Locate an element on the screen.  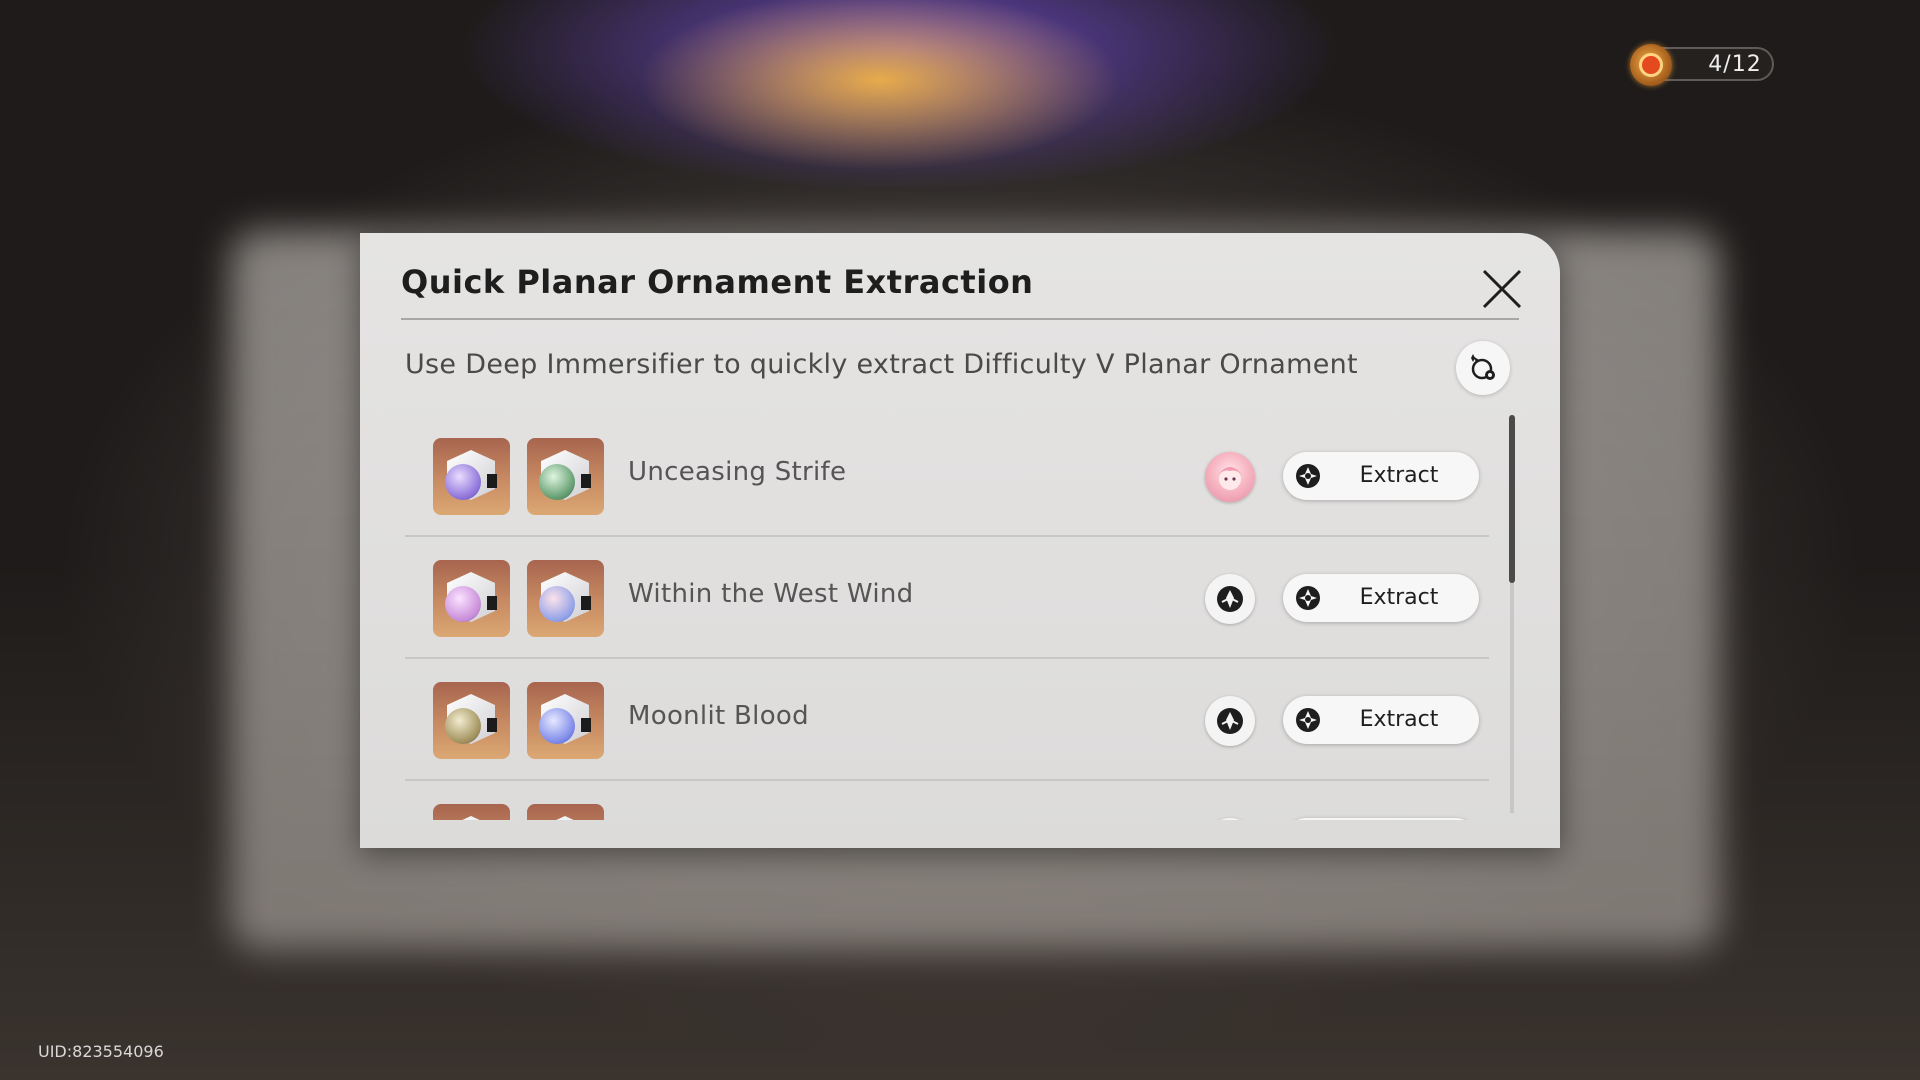
ornament-set-name: Within the West Wind is located at coordinates (771, 594).